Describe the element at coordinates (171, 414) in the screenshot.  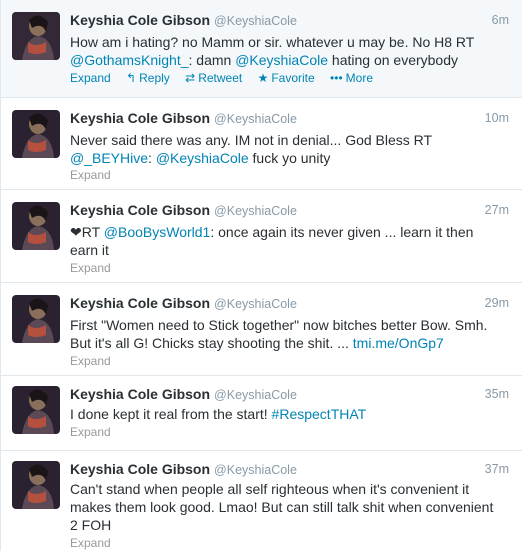
I see `tweet-text-fragment: I done kept it real from the start!` at that location.